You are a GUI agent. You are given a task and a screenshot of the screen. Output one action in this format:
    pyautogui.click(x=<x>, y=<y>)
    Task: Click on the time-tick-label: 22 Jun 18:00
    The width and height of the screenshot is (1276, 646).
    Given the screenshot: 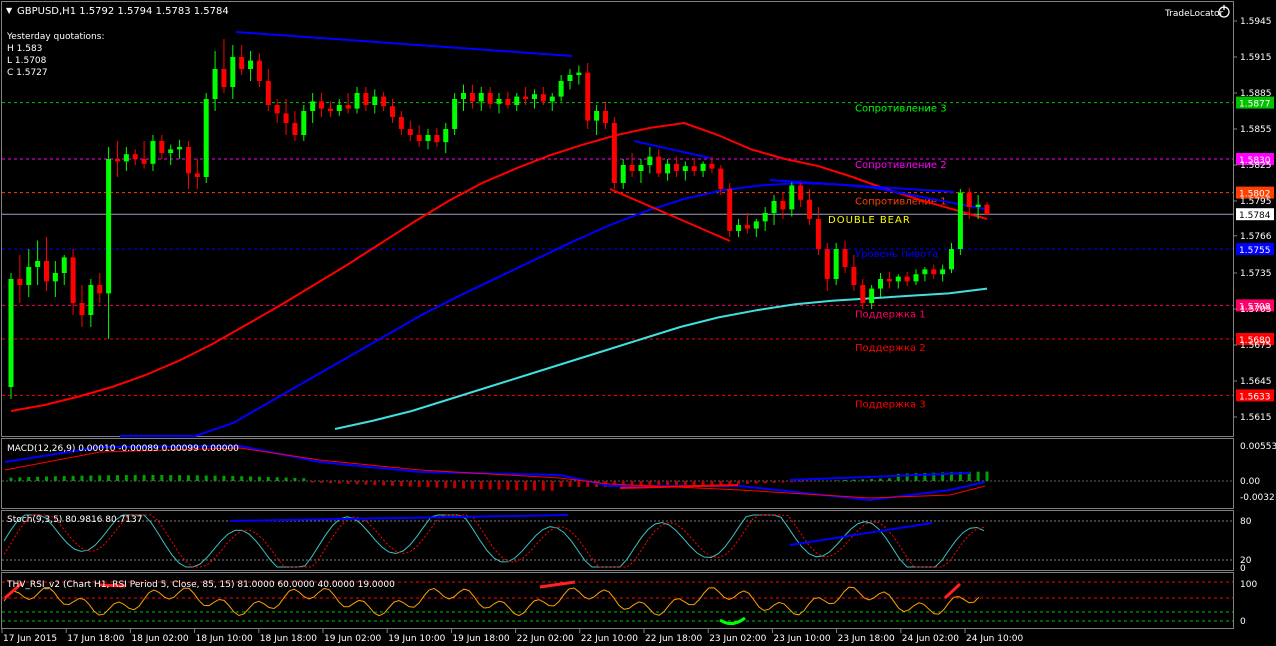 What is the action you would take?
    pyautogui.click(x=673, y=639)
    